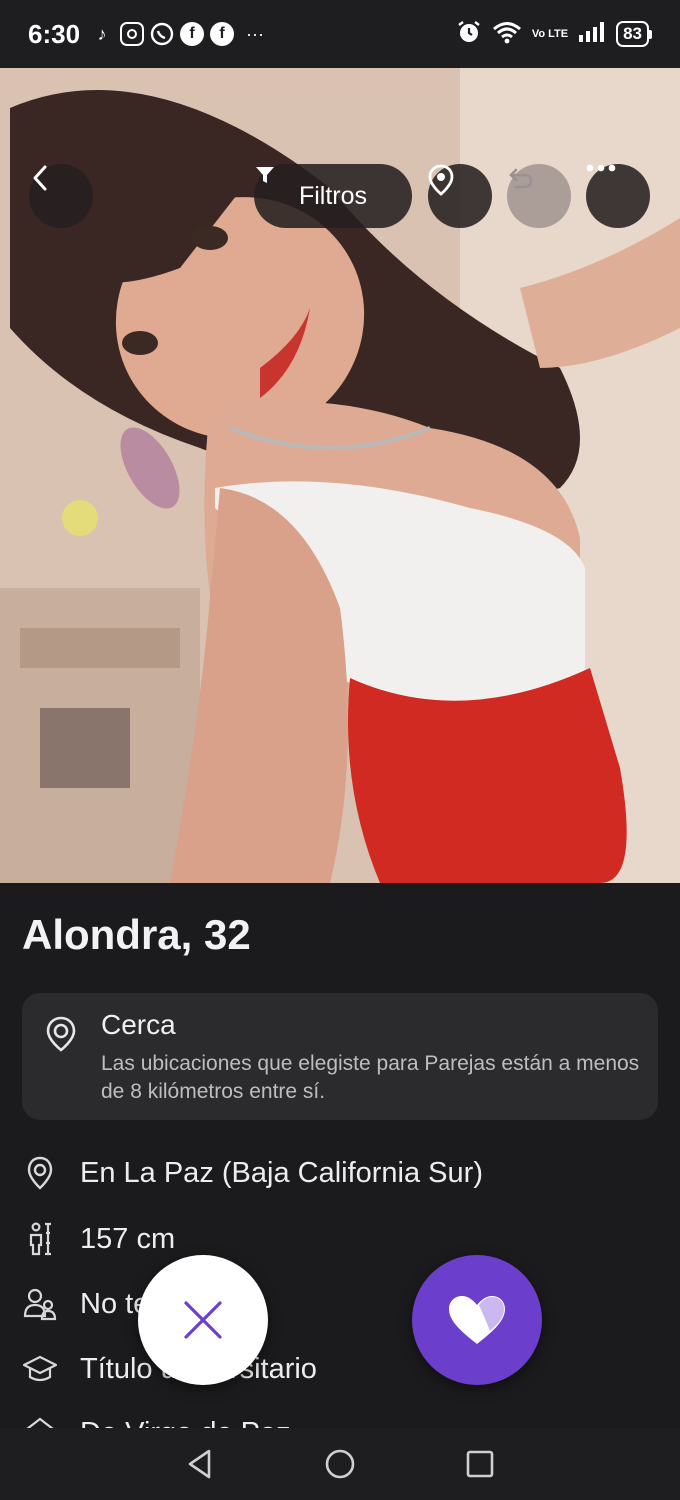 The image size is (680, 1500). Describe the element at coordinates (102, 33) in the screenshot. I see `tiktok-icon: ♪` at that location.